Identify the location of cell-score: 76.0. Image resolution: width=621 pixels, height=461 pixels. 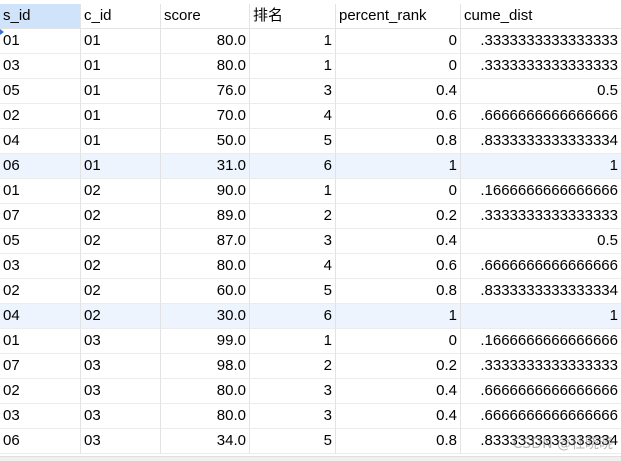
(205, 91).